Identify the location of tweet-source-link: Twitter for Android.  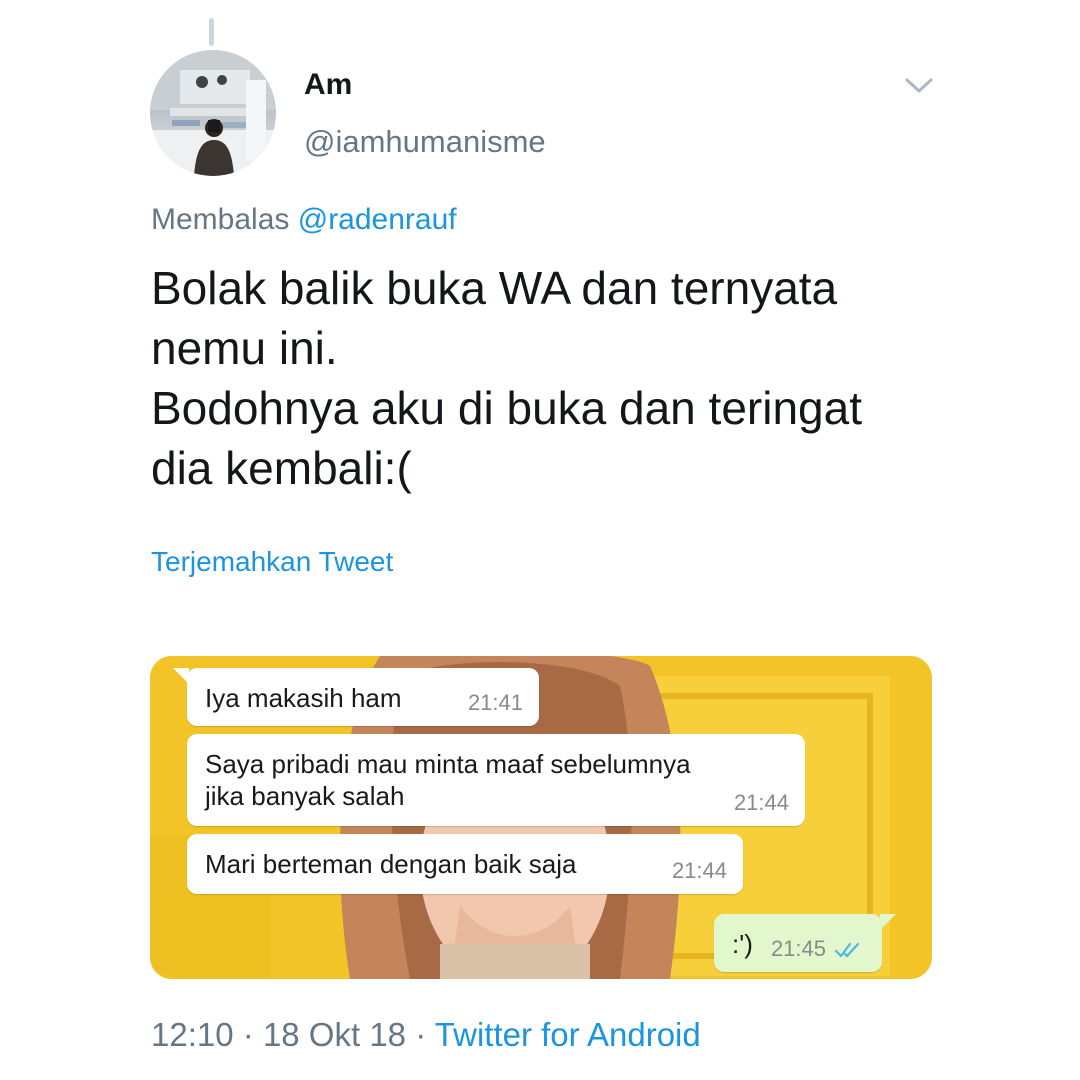
(568, 1034).